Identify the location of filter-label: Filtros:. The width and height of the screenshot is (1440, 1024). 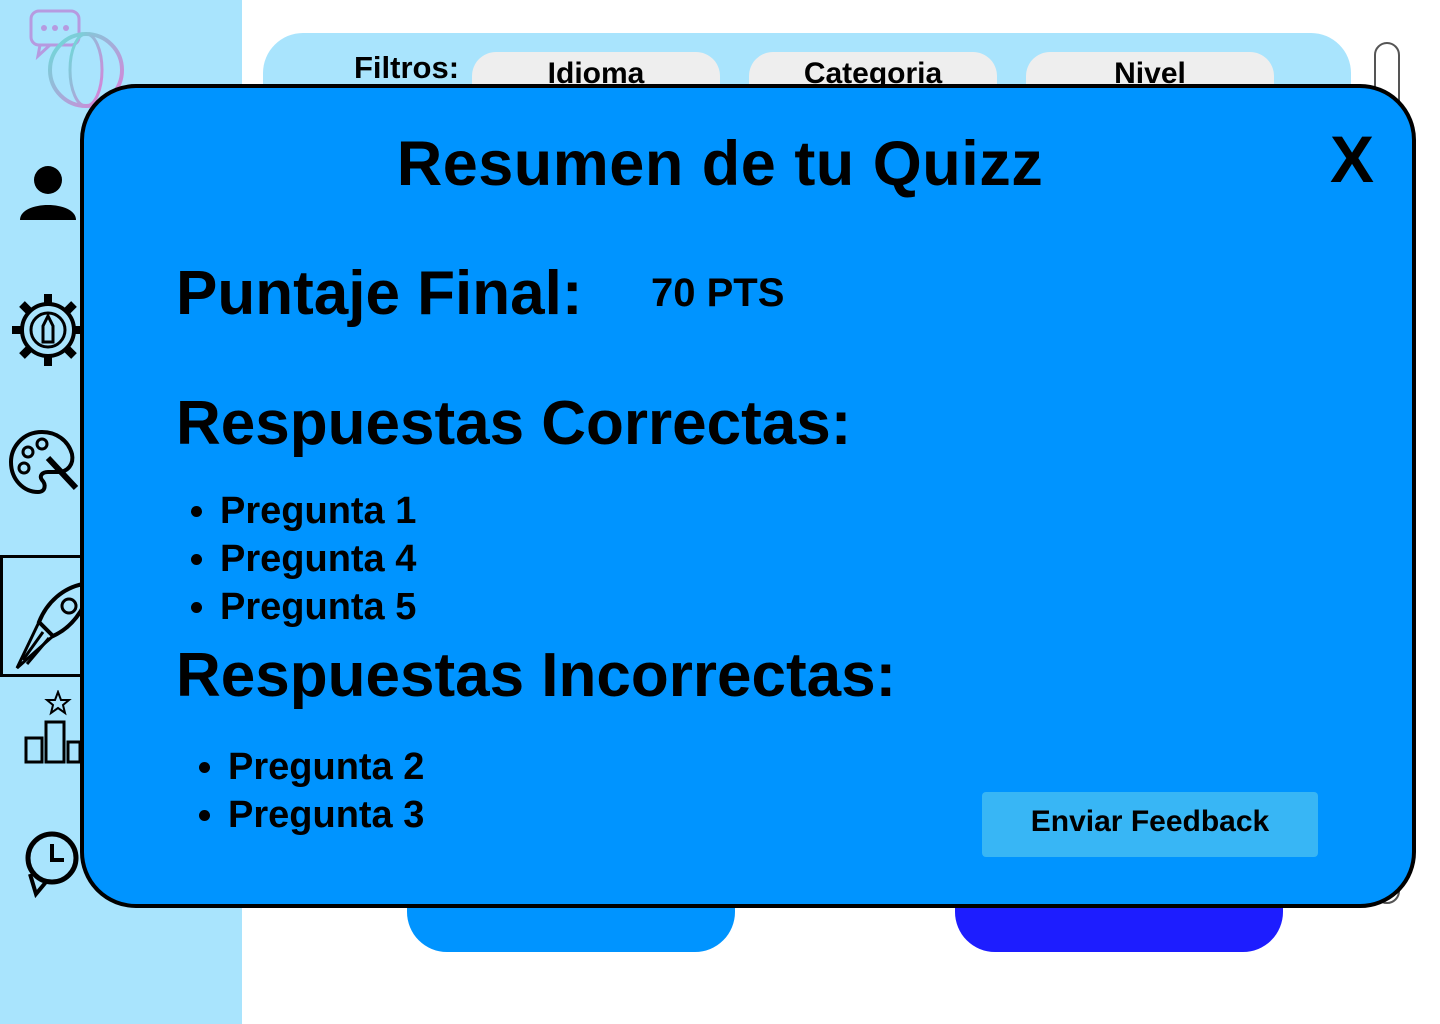
(407, 67).